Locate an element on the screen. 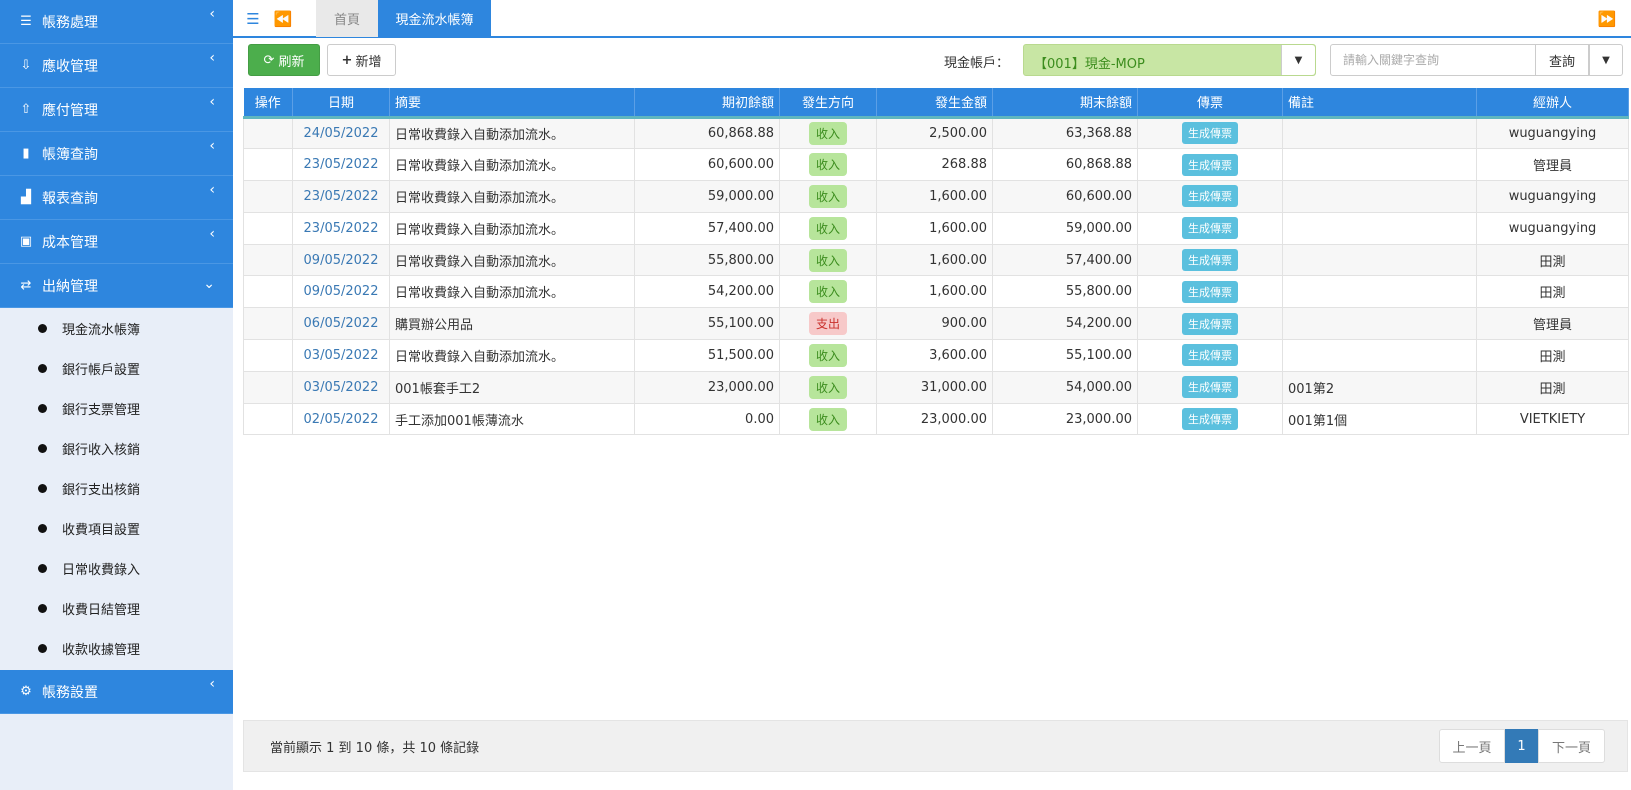 This screenshot has height=790, width=1631. tab-home: 首頁 is located at coordinates (347, 18).